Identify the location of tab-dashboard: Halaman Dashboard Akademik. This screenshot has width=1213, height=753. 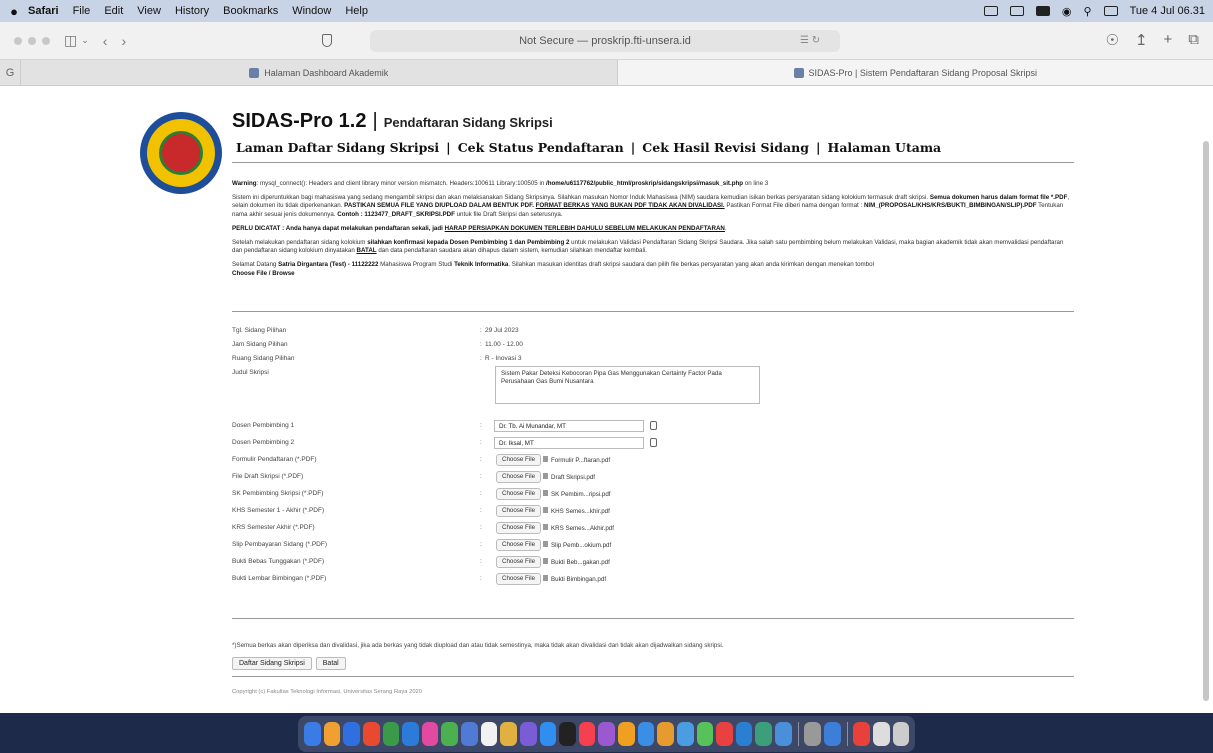
(318, 72).